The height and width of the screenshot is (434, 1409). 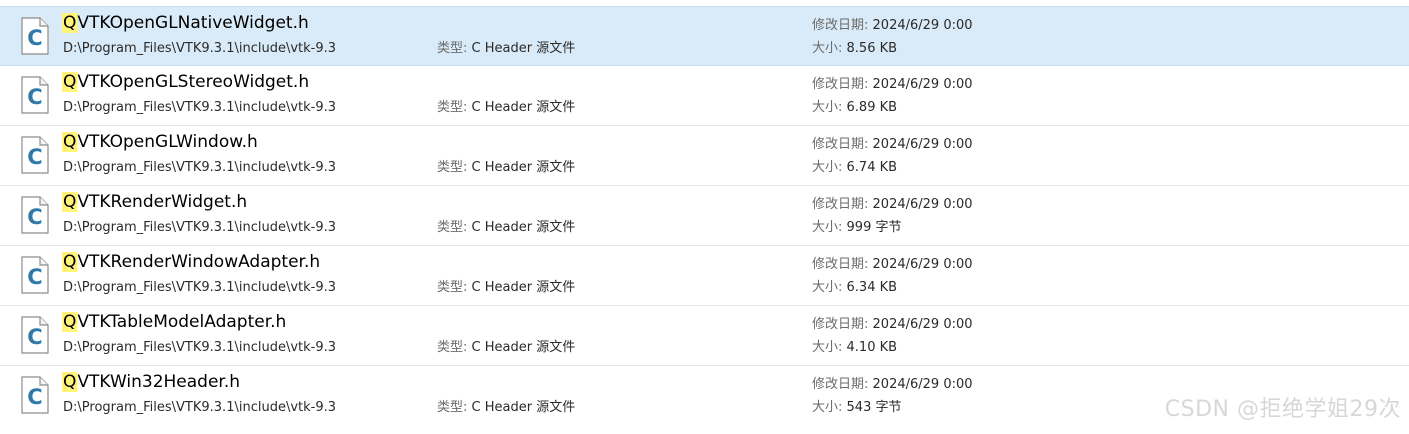 I want to click on size-value: 999 字节, so click(x=874, y=227).